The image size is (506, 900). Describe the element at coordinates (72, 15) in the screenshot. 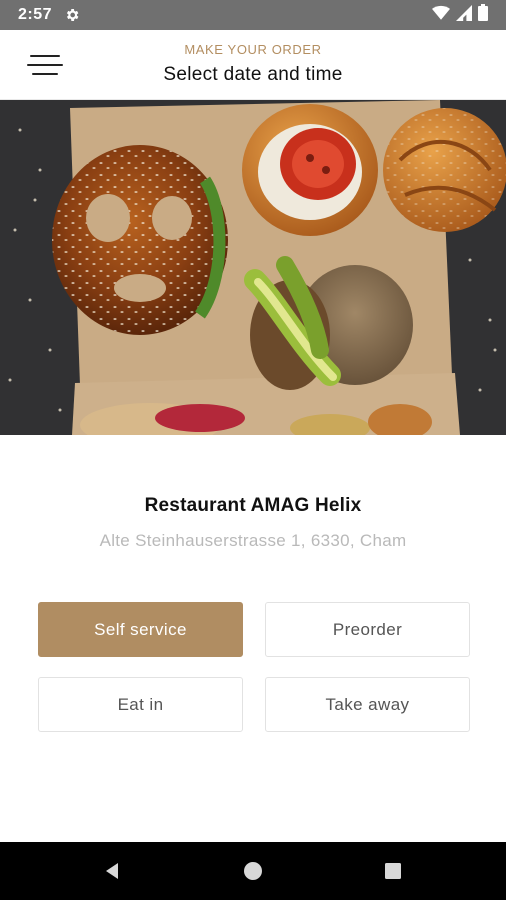

I see `settings-icon` at that location.